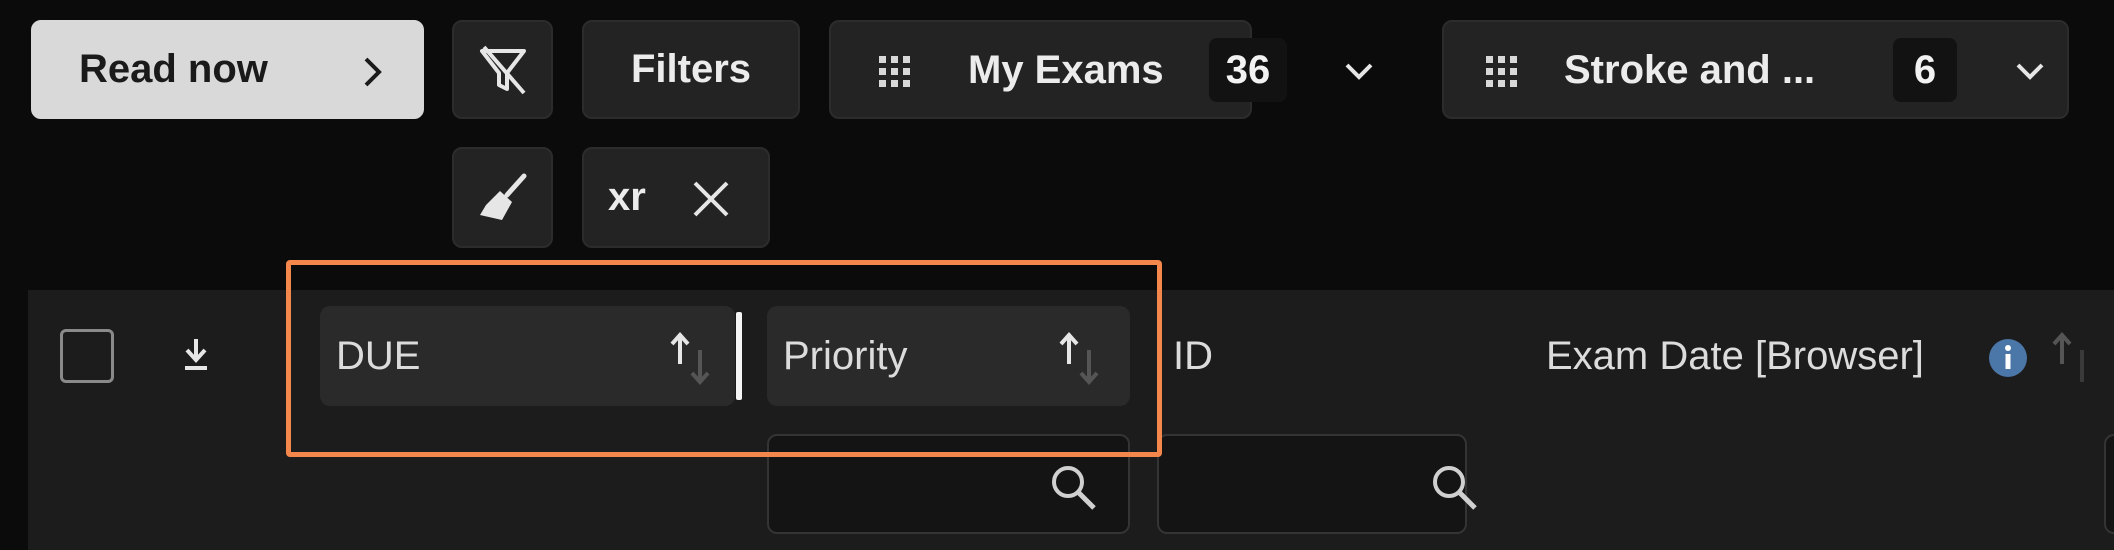 The image size is (2114, 550). Describe the element at coordinates (676, 197) in the screenshot. I see `filter-chip-xr: xr` at that location.